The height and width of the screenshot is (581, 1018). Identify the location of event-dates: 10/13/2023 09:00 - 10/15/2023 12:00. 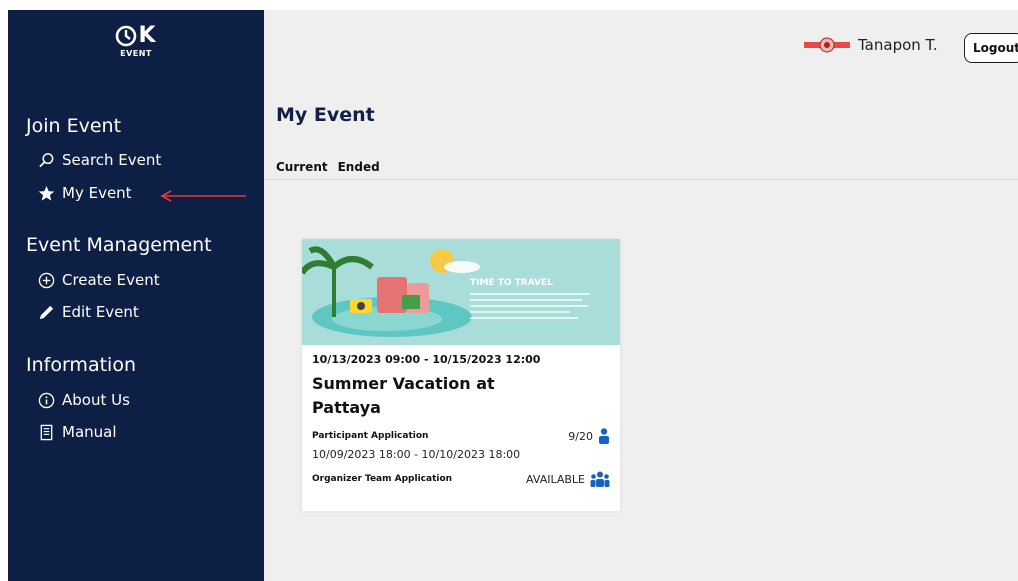
(426, 359).